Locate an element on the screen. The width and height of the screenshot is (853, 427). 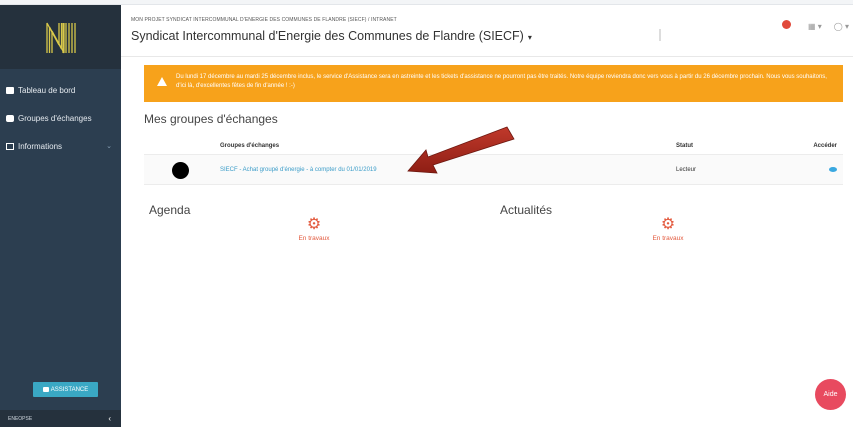
apps-grid-icon: ▦ ▾ is located at coordinates (815, 26).